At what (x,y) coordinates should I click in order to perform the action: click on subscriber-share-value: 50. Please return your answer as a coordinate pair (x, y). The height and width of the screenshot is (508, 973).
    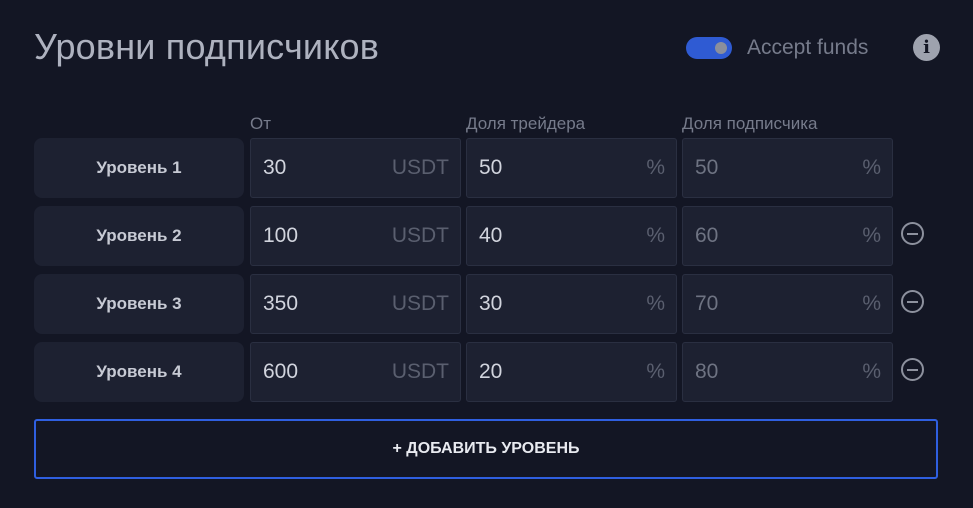
    Looking at the image, I should click on (707, 167).